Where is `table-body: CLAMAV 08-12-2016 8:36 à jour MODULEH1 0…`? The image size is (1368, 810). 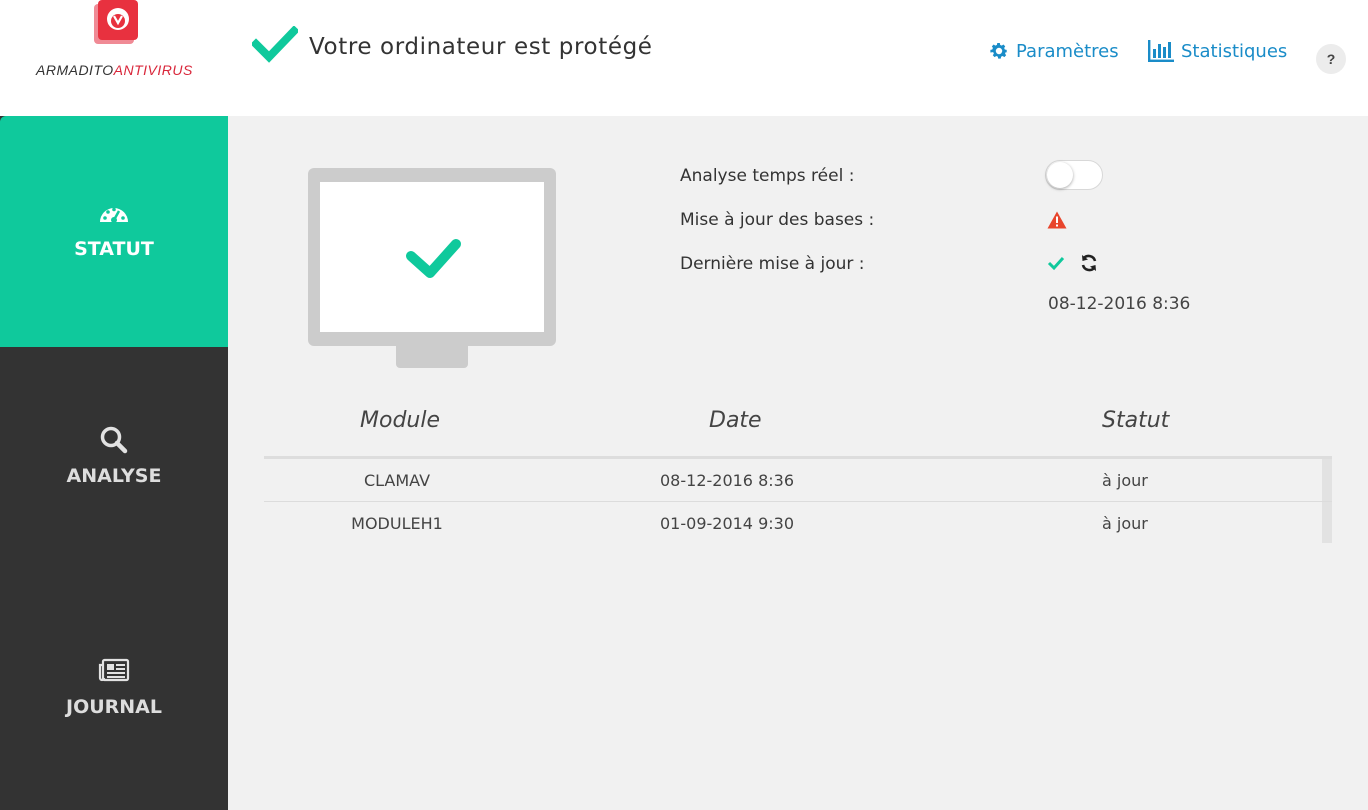
table-body: CLAMAV 08-12-2016 8:36 à jour MODULEH1 0… is located at coordinates (798, 501).